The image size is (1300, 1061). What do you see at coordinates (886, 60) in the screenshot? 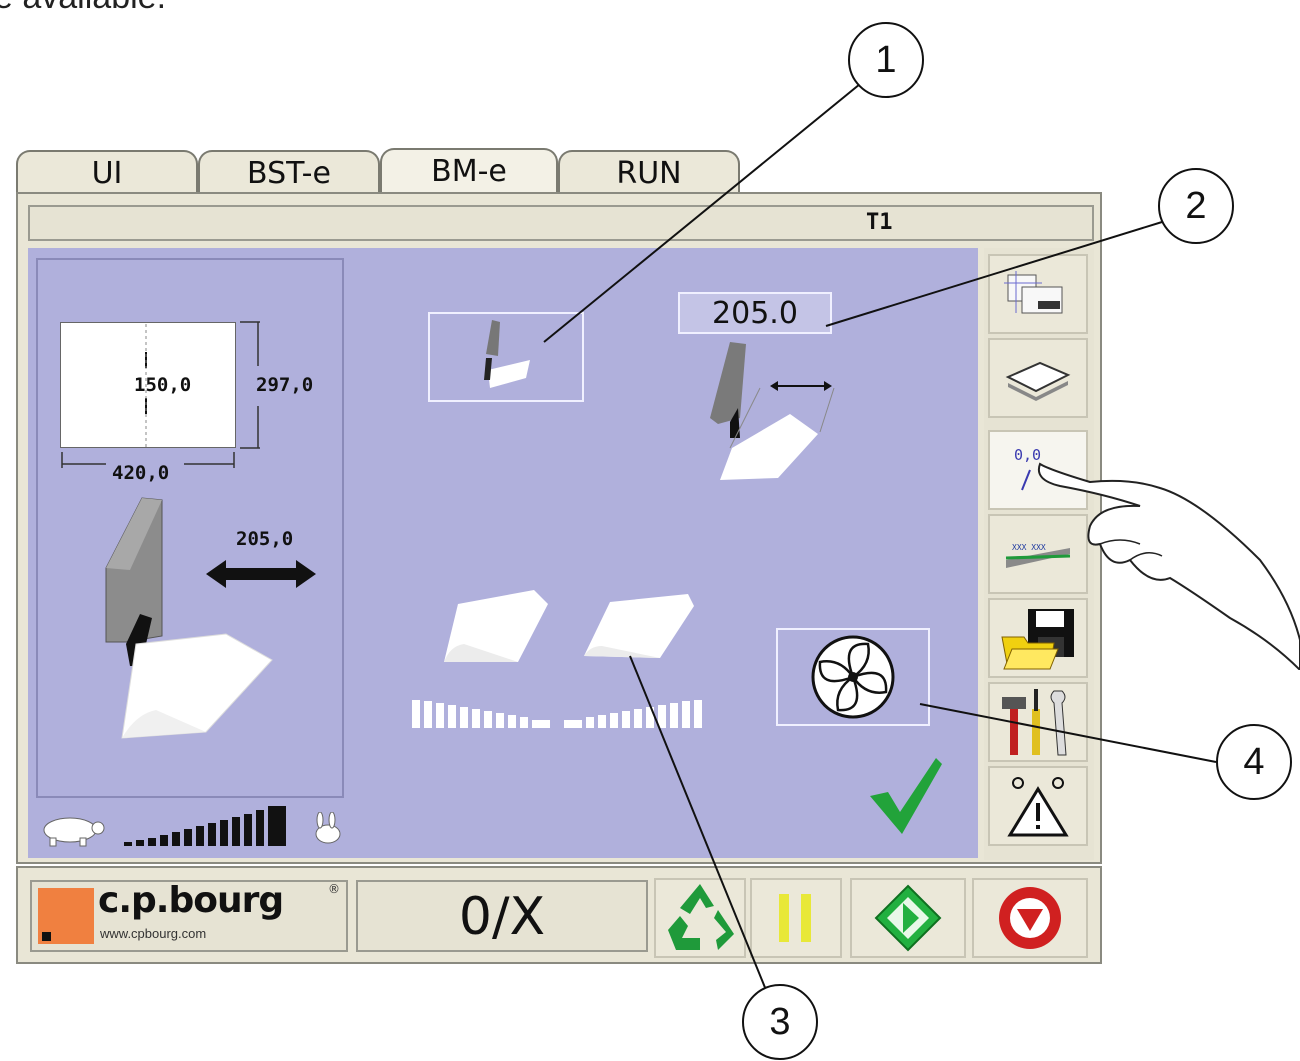
I see `callout-1: 1` at bounding box center [886, 60].